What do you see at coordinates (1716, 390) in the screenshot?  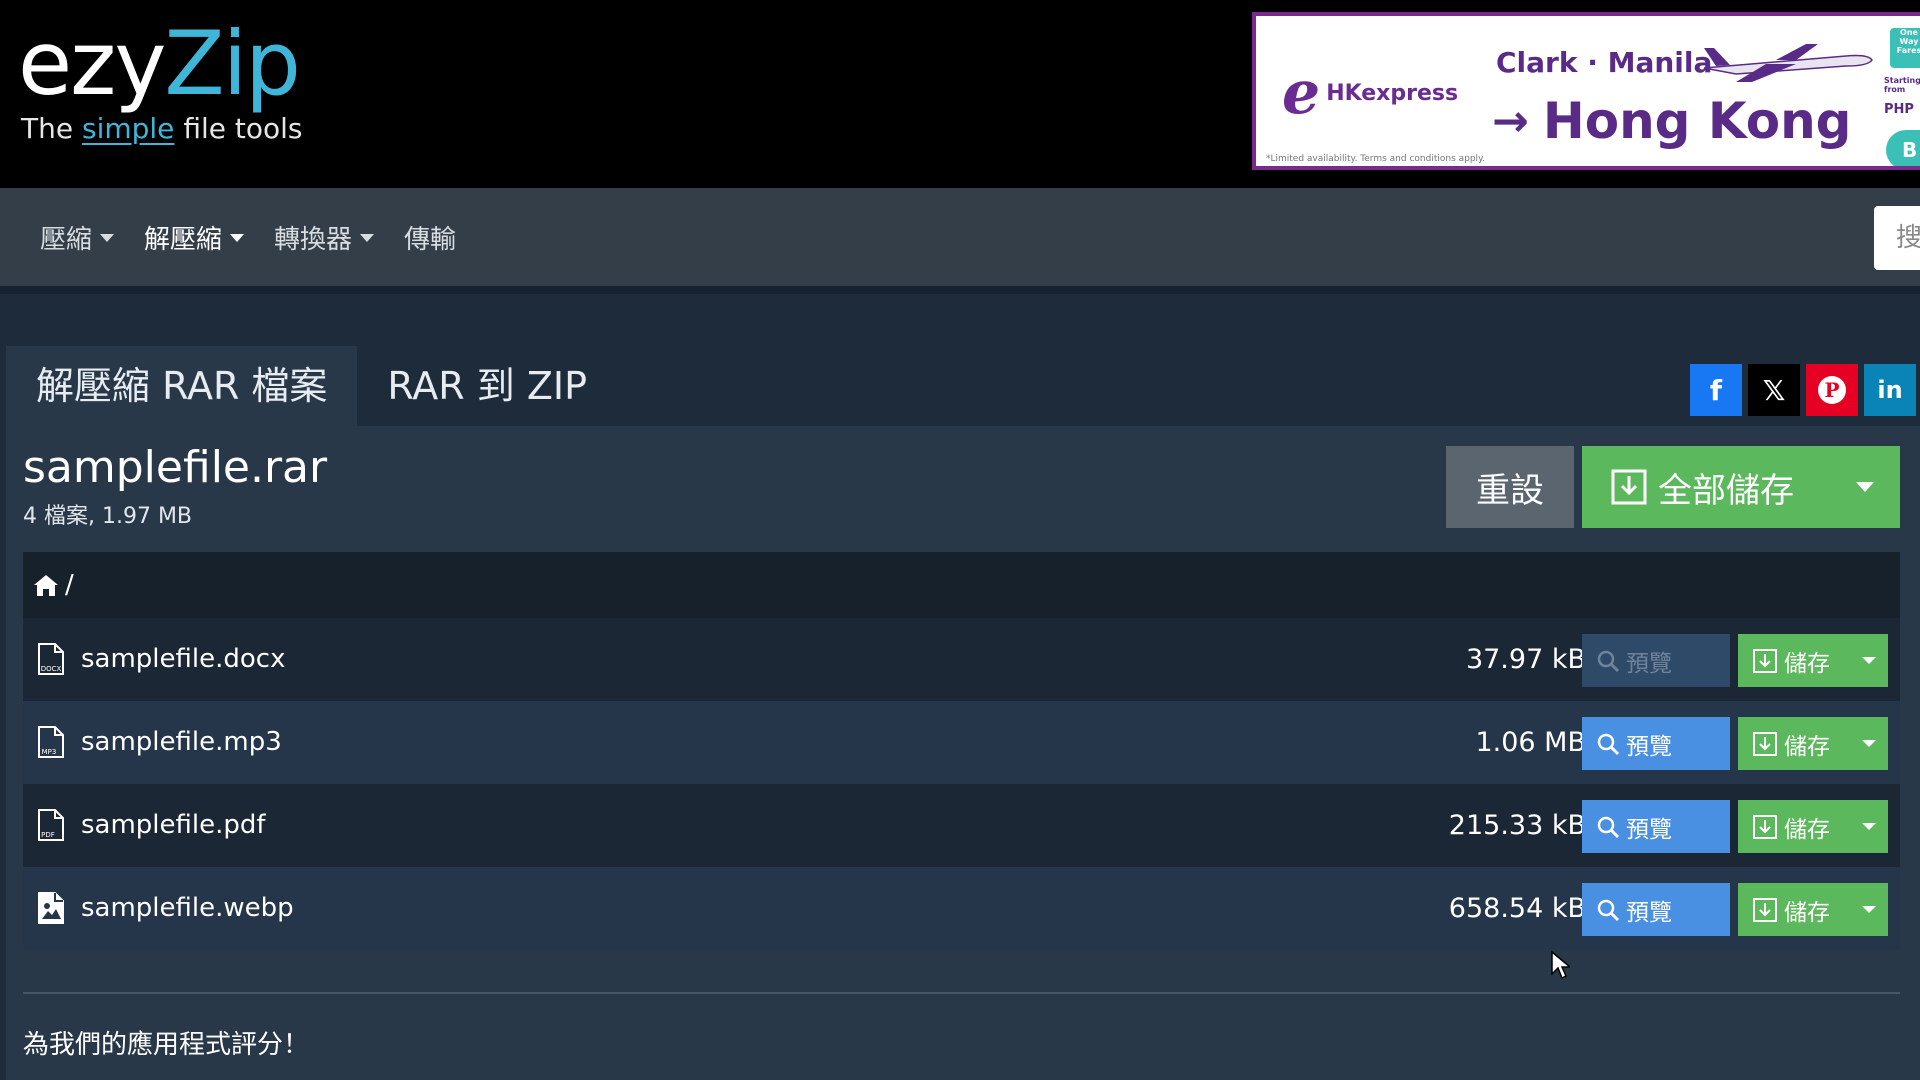 I see `facebook-icon: f` at bounding box center [1716, 390].